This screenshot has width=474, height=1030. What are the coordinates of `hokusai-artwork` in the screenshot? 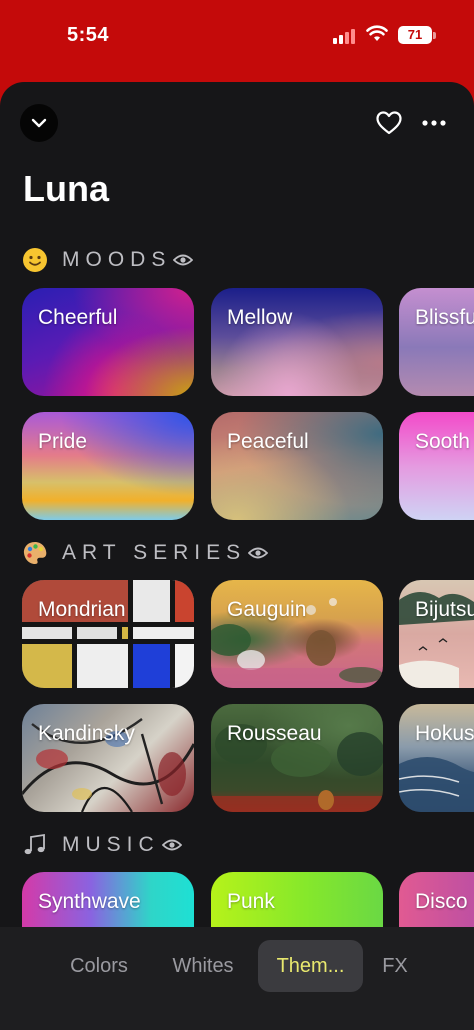 It's located at (436, 784).